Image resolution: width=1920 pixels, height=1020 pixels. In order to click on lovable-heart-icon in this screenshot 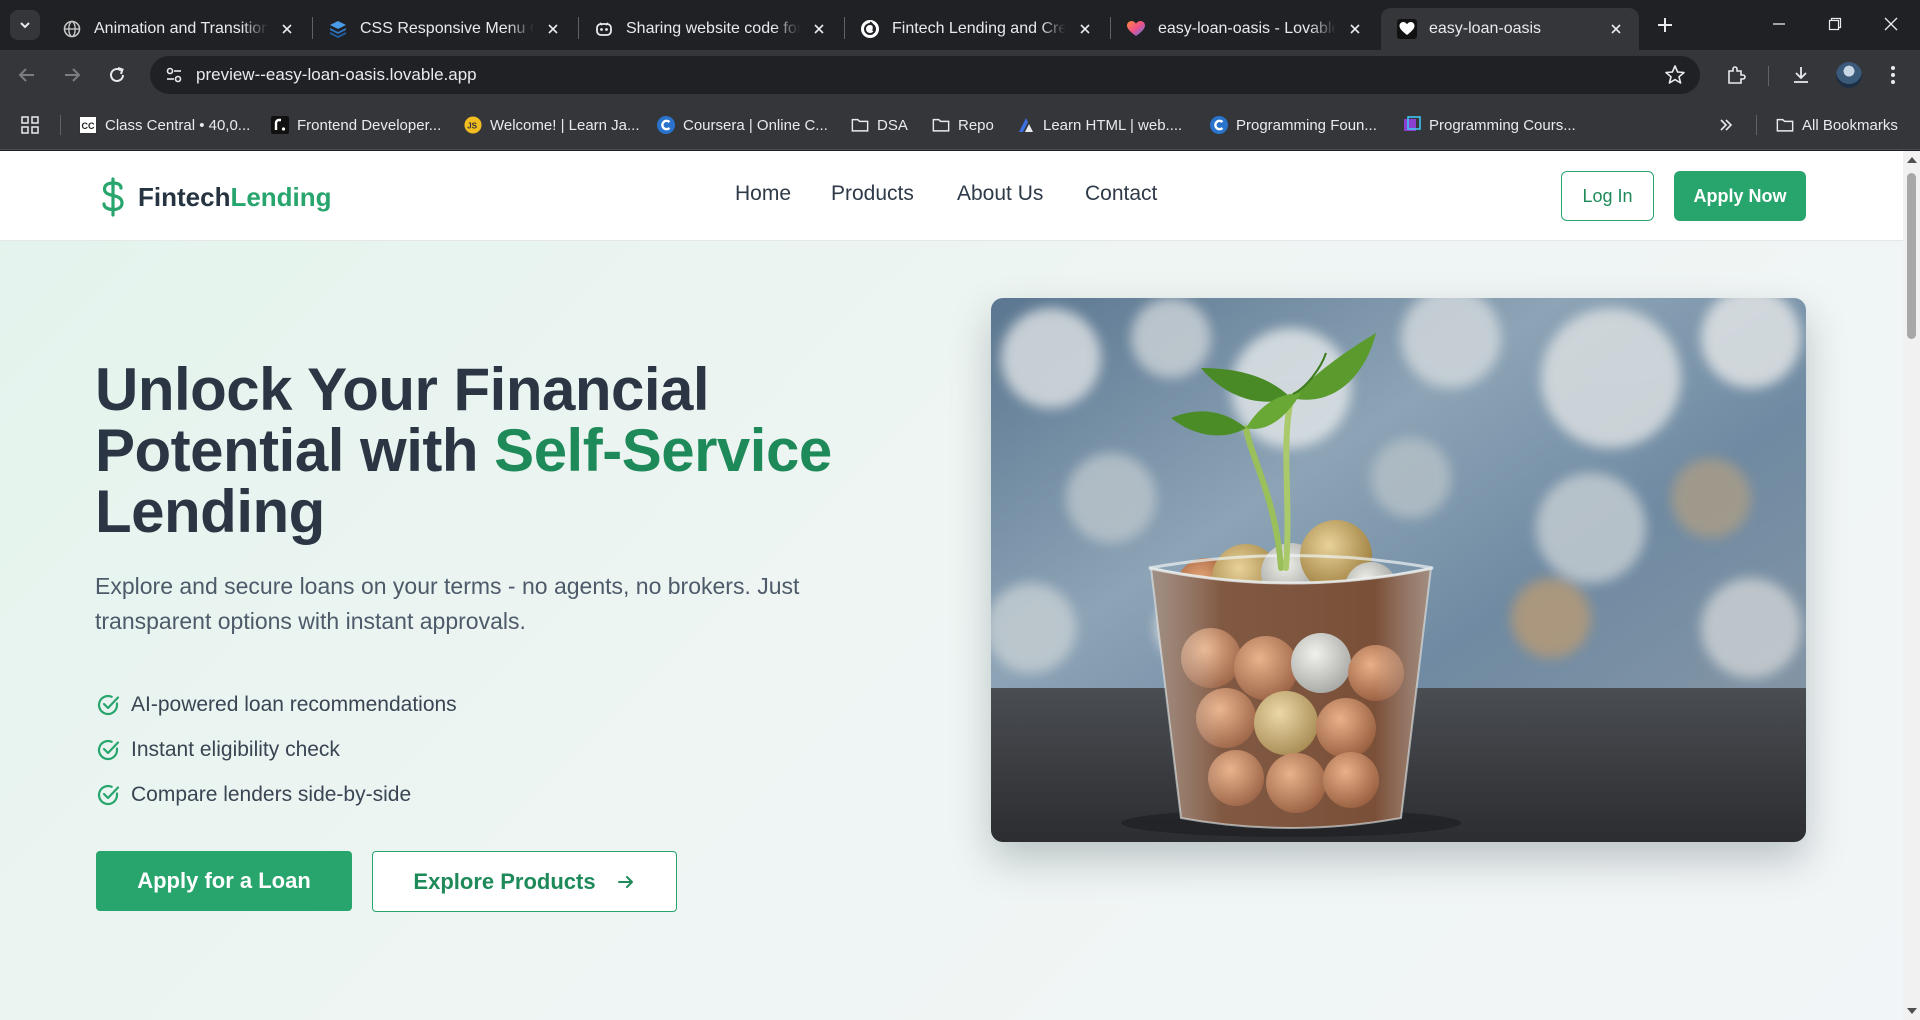, I will do `click(1136, 29)`.